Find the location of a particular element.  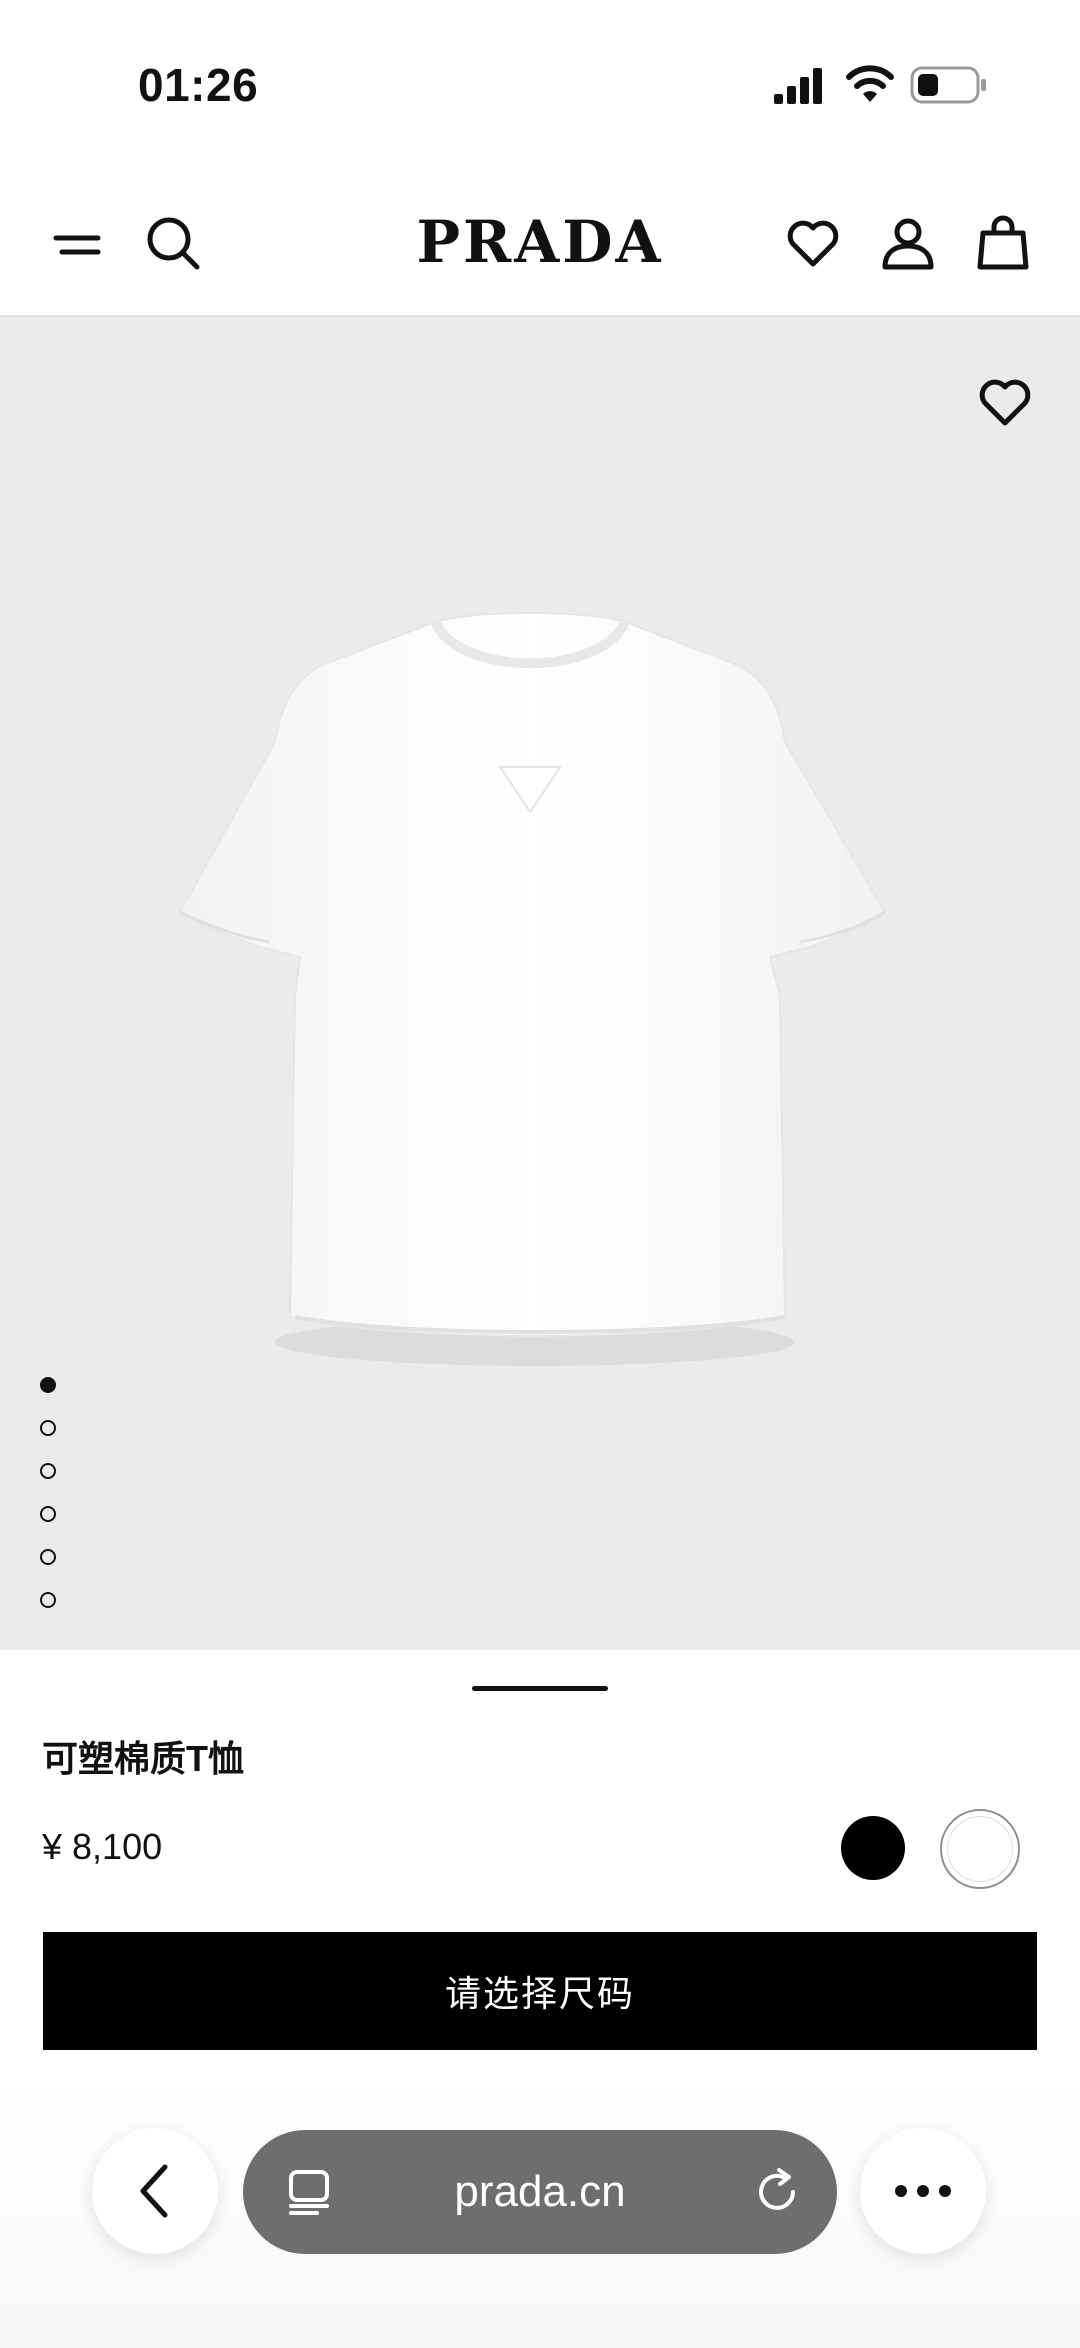

browser-more-button is located at coordinates (923, 2191).